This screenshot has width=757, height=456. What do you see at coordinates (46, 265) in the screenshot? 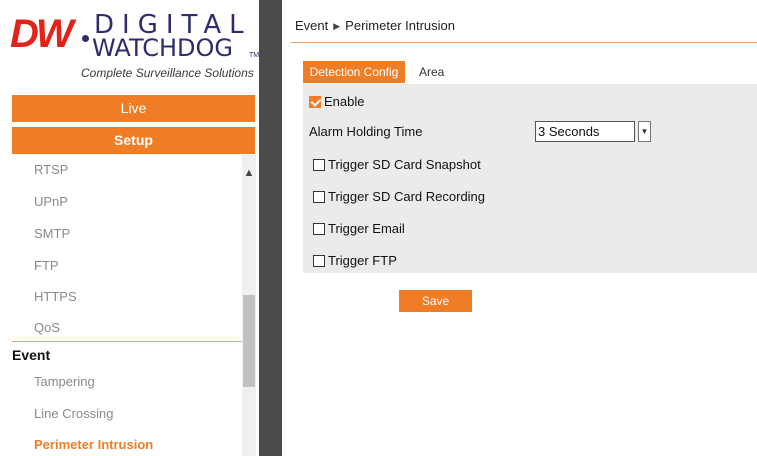
I see `menu-item-ftp: FTP` at bounding box center [46, 265].